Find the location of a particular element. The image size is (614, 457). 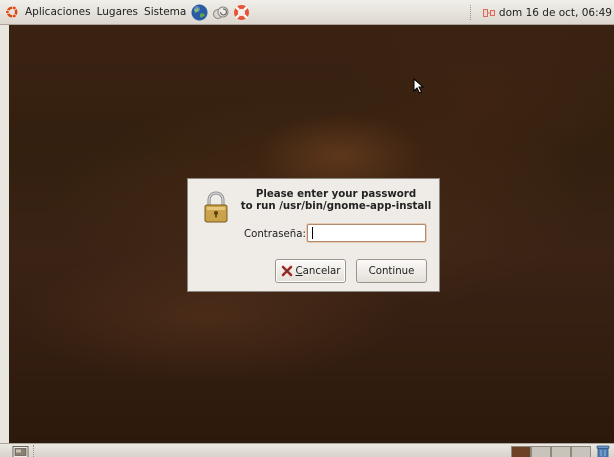

cancel-button-label: Cancelar is located at coordinates (318, 271).